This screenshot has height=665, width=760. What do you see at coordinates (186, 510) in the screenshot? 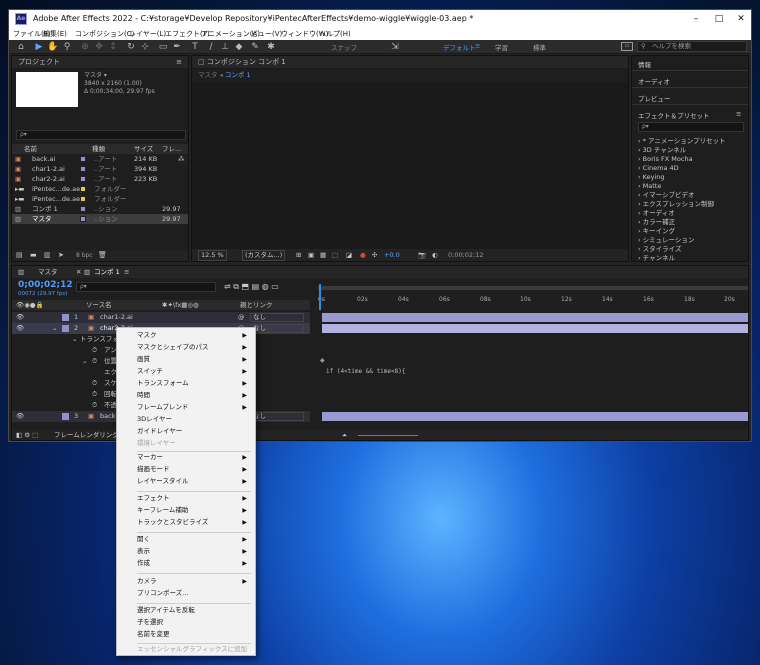
I see `menu-item-keyframe-assistant: キーフレーム補助 ▶` at bounding box center [186, 510].